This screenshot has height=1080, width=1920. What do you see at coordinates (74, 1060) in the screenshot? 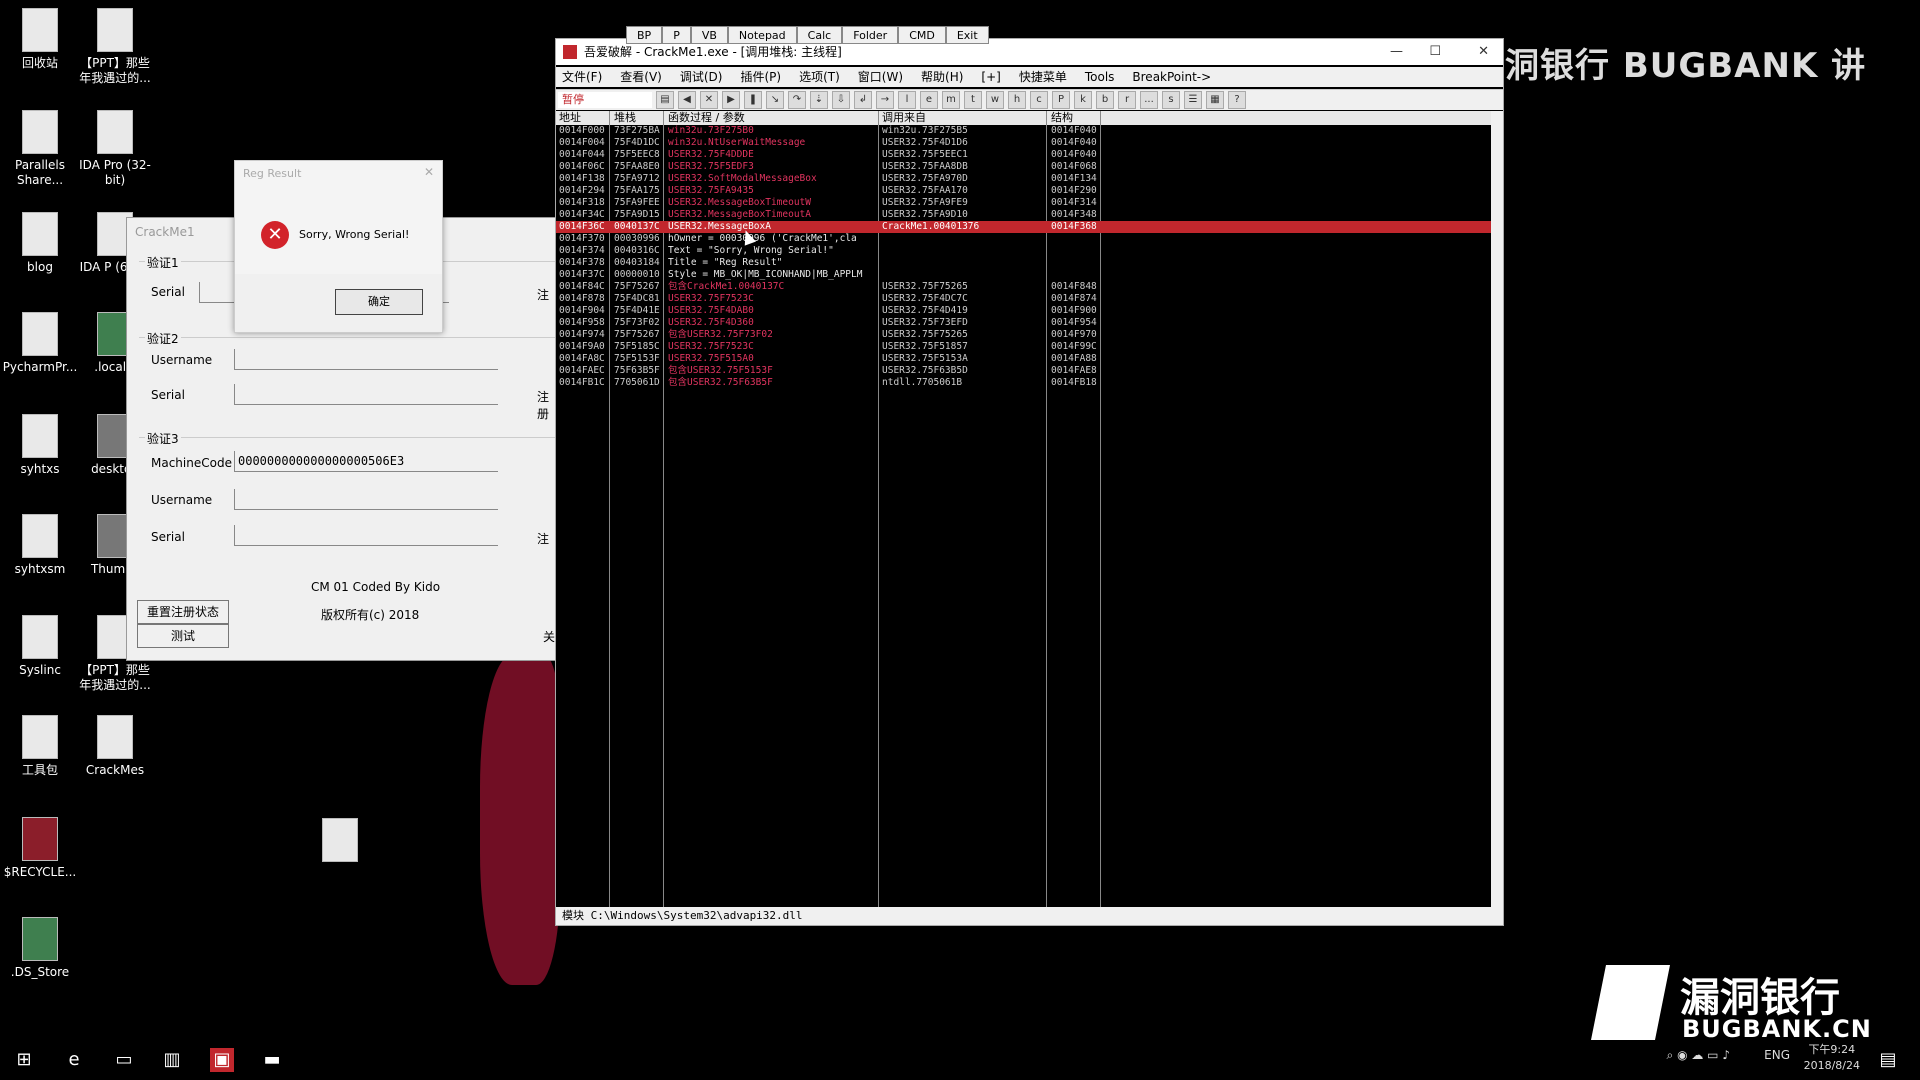
I see `edge-icon: e` at bounding box center [74, 1060].